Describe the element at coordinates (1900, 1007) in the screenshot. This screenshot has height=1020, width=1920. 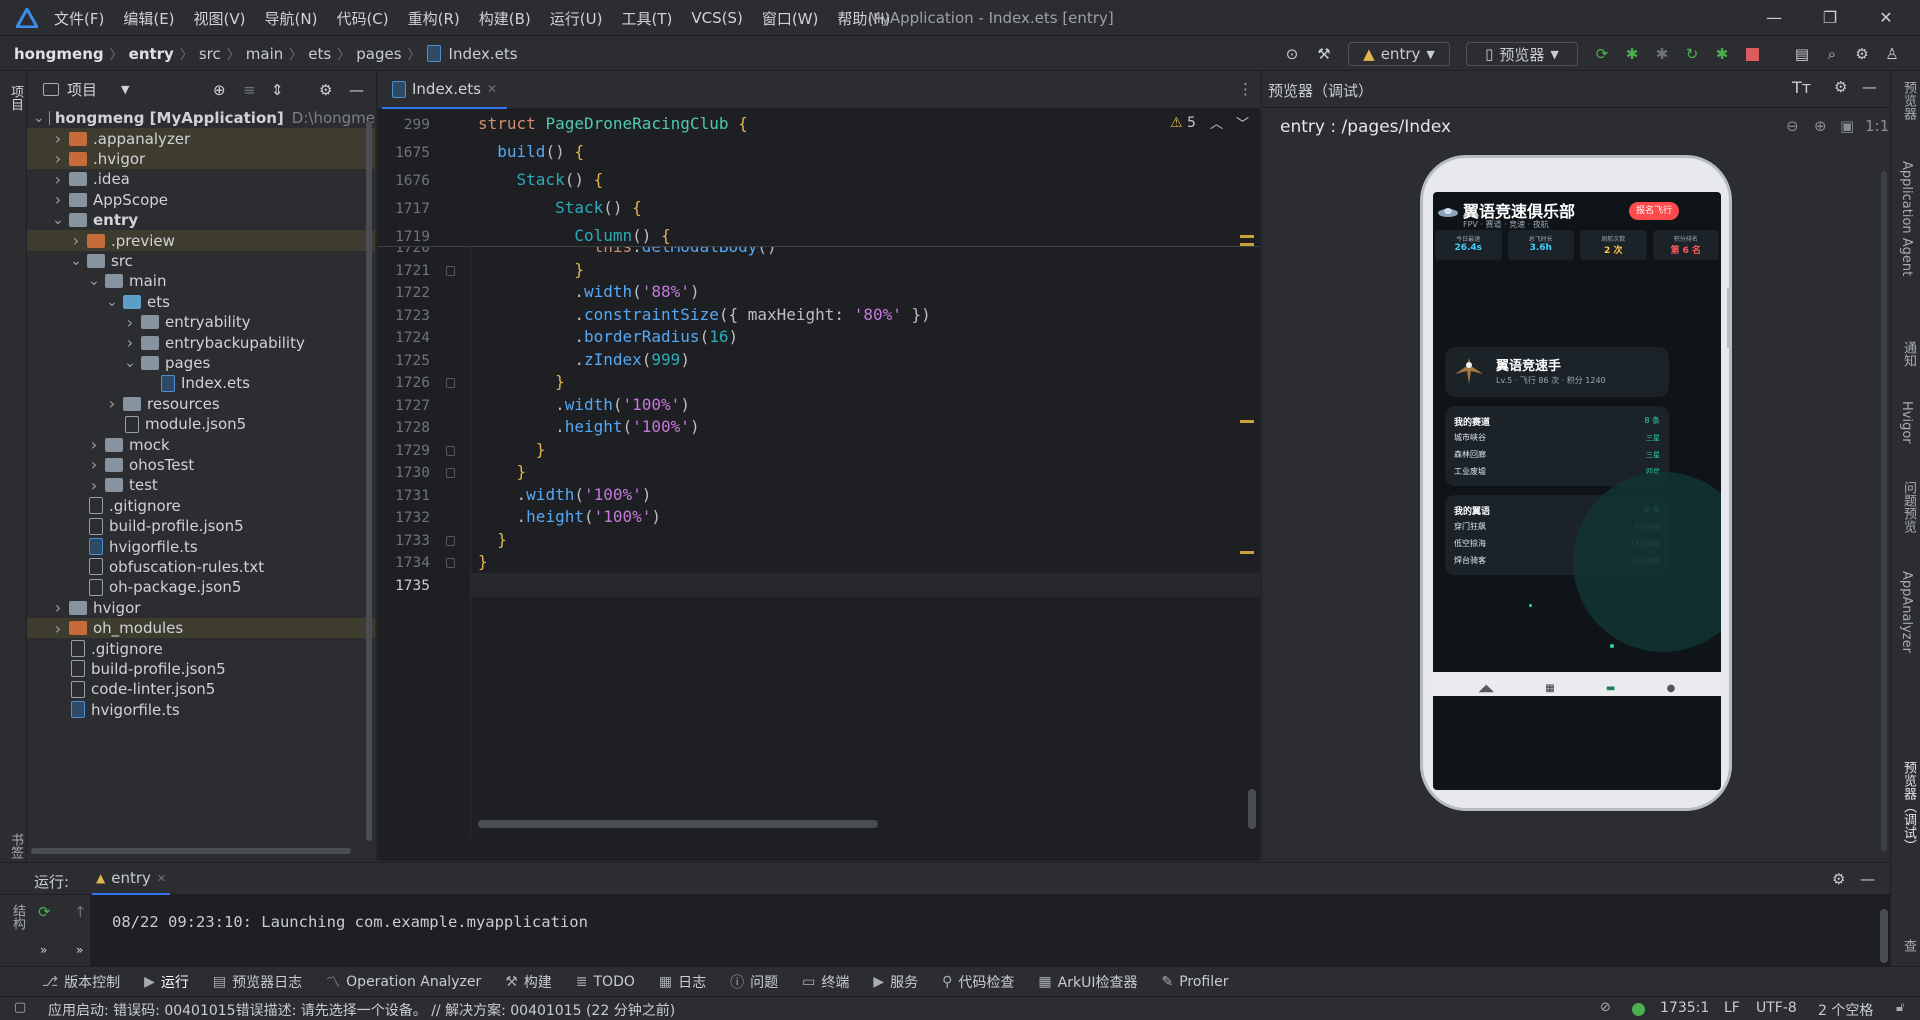
I see `lock-icon: 🔓︎` at that location.